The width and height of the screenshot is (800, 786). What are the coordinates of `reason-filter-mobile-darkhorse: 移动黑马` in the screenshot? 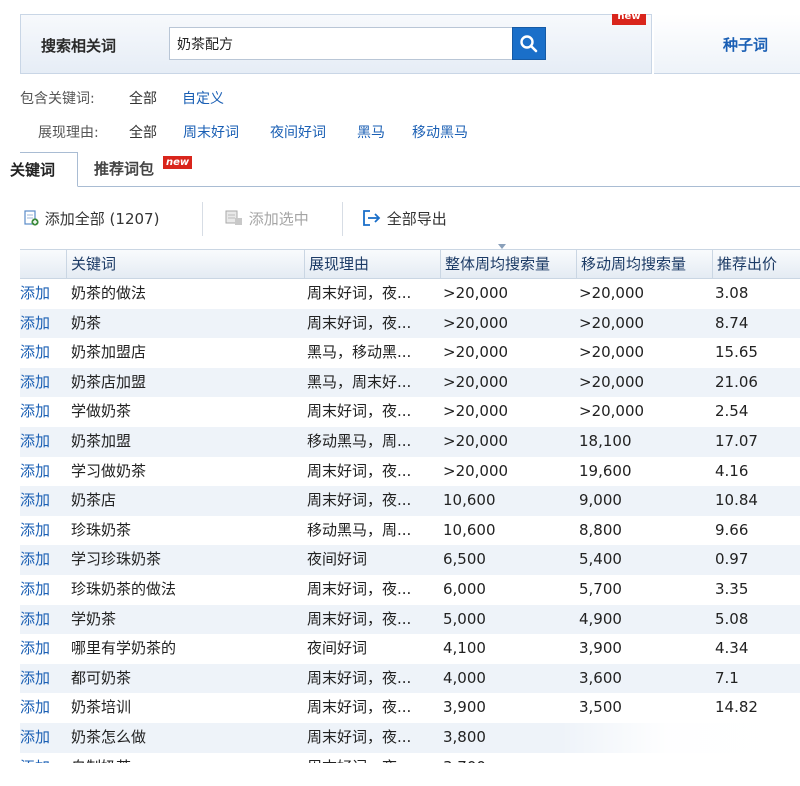 It's located at (440, 132).